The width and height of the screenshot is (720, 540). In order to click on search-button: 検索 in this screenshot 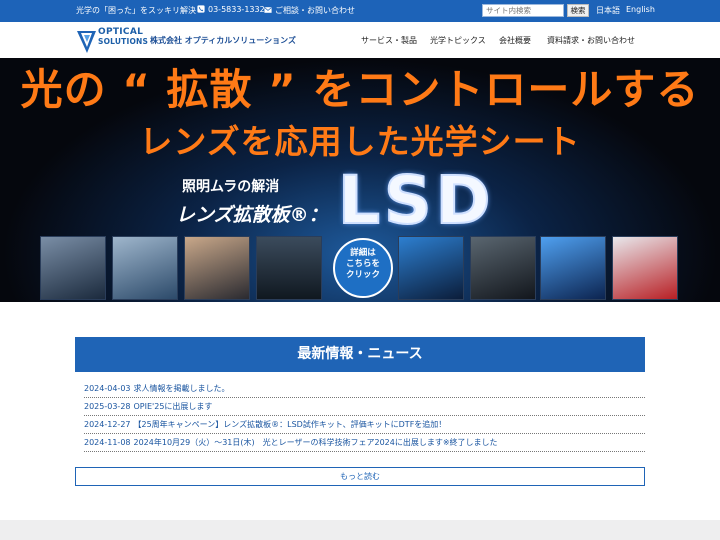, I will do `click(578, 10)`.